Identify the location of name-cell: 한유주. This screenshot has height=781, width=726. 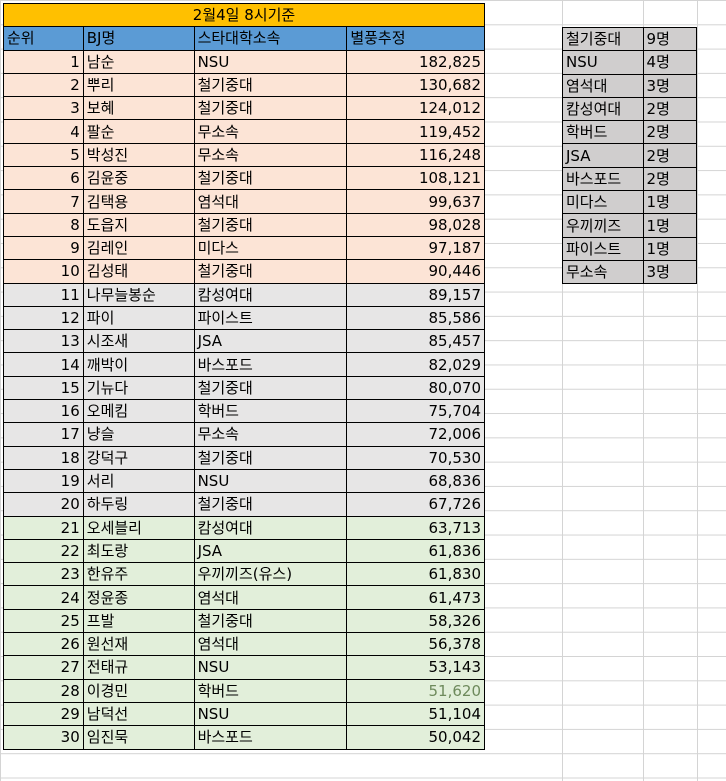
(138, 574).